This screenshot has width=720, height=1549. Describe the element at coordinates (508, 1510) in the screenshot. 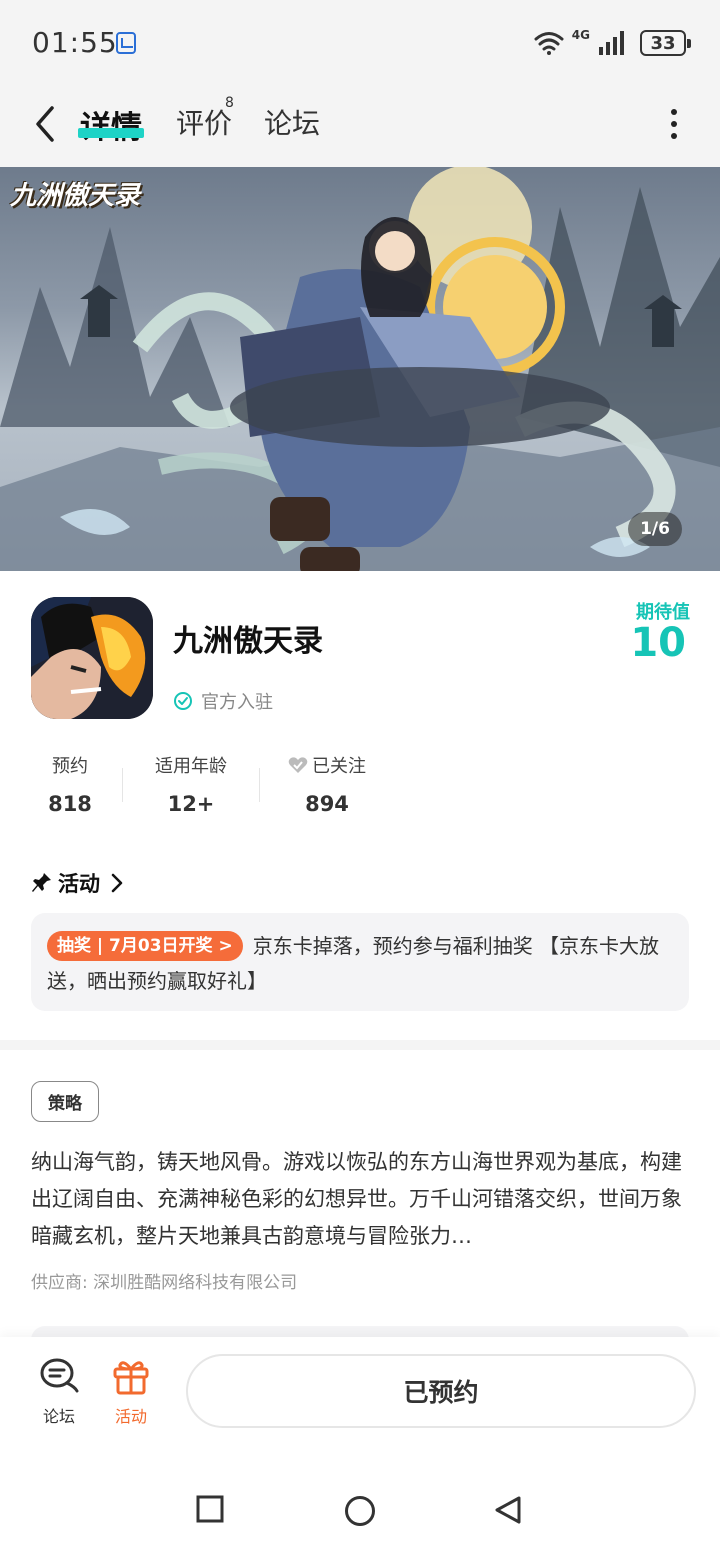

I see `back-nav-icon` at that location.